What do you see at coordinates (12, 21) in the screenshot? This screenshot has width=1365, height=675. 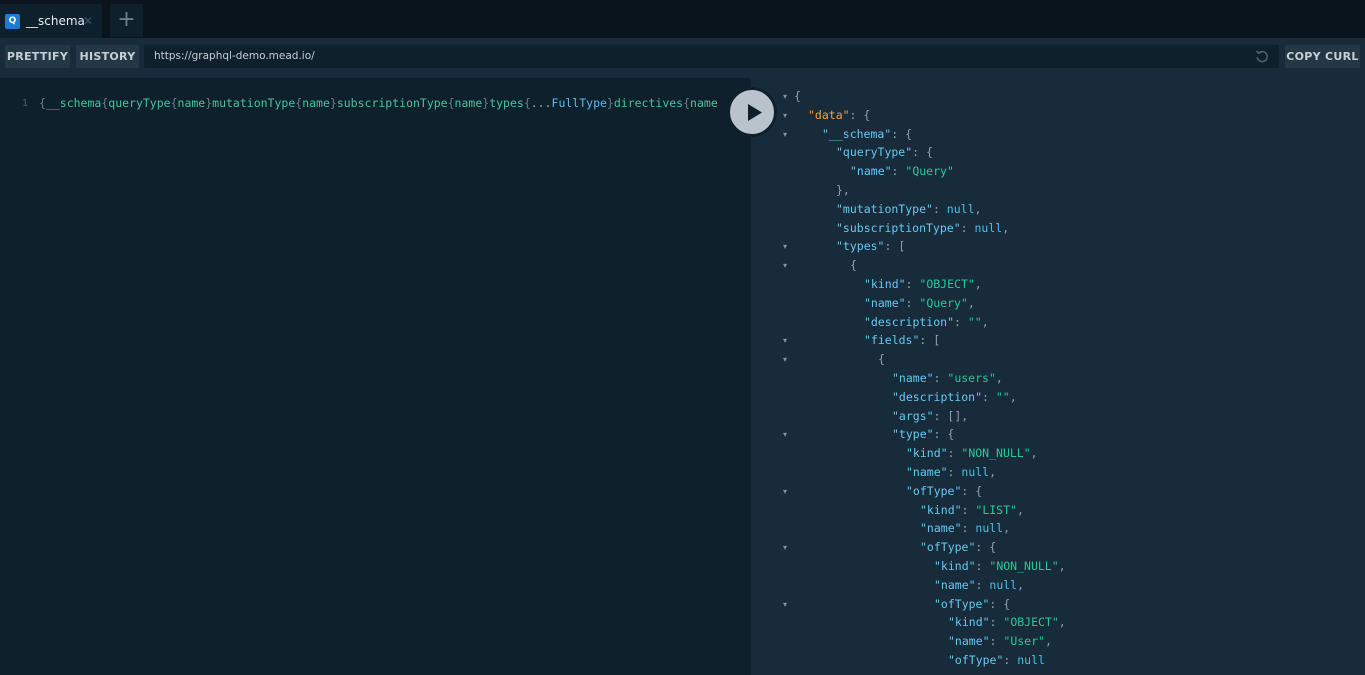 I see `query-badge-icon: Q` at bounding box center [12, 21].